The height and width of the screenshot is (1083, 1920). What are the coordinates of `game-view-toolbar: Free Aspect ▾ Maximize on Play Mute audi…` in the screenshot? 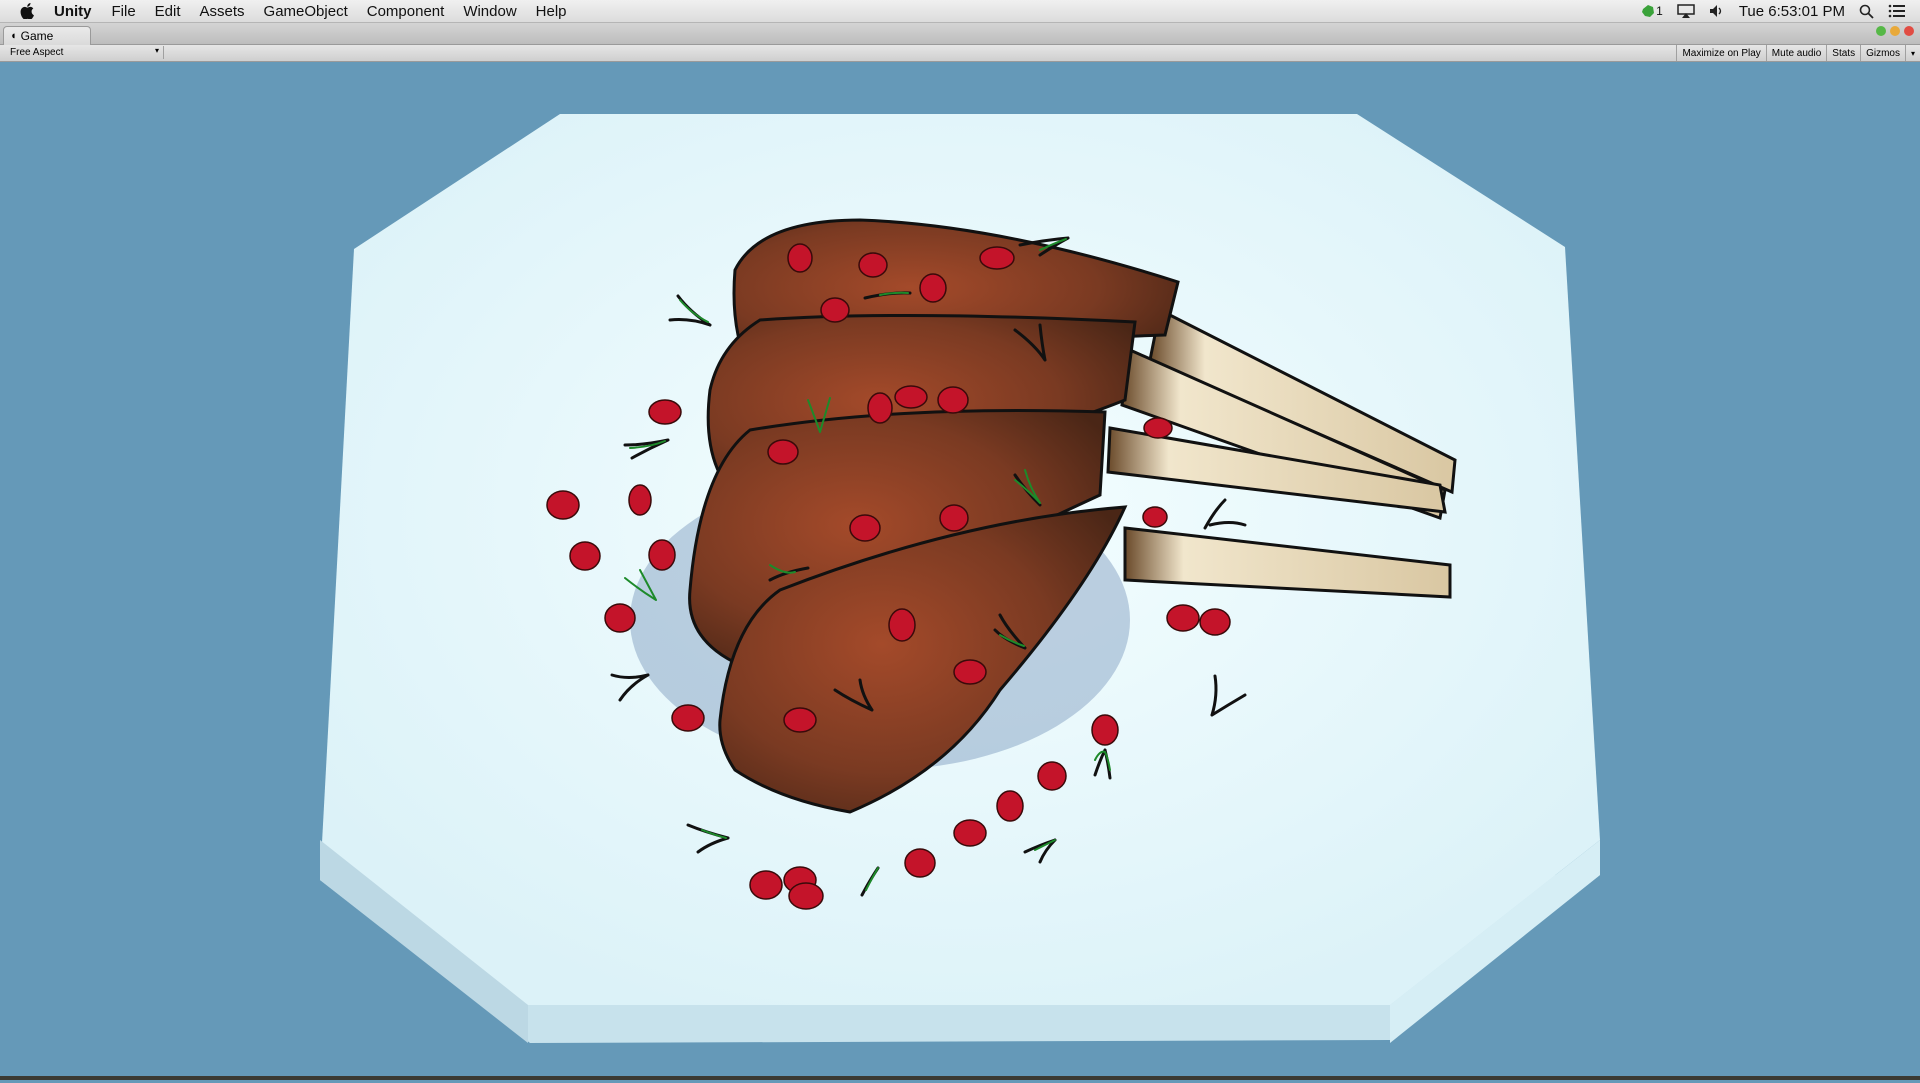 It's located at (960, 53).